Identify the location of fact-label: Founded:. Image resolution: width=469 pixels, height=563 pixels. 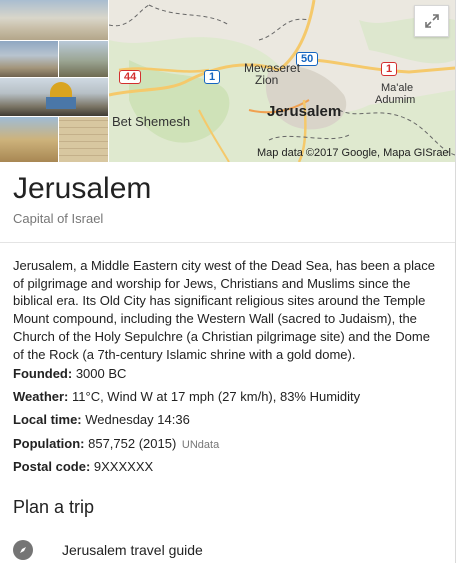
(42, 373).